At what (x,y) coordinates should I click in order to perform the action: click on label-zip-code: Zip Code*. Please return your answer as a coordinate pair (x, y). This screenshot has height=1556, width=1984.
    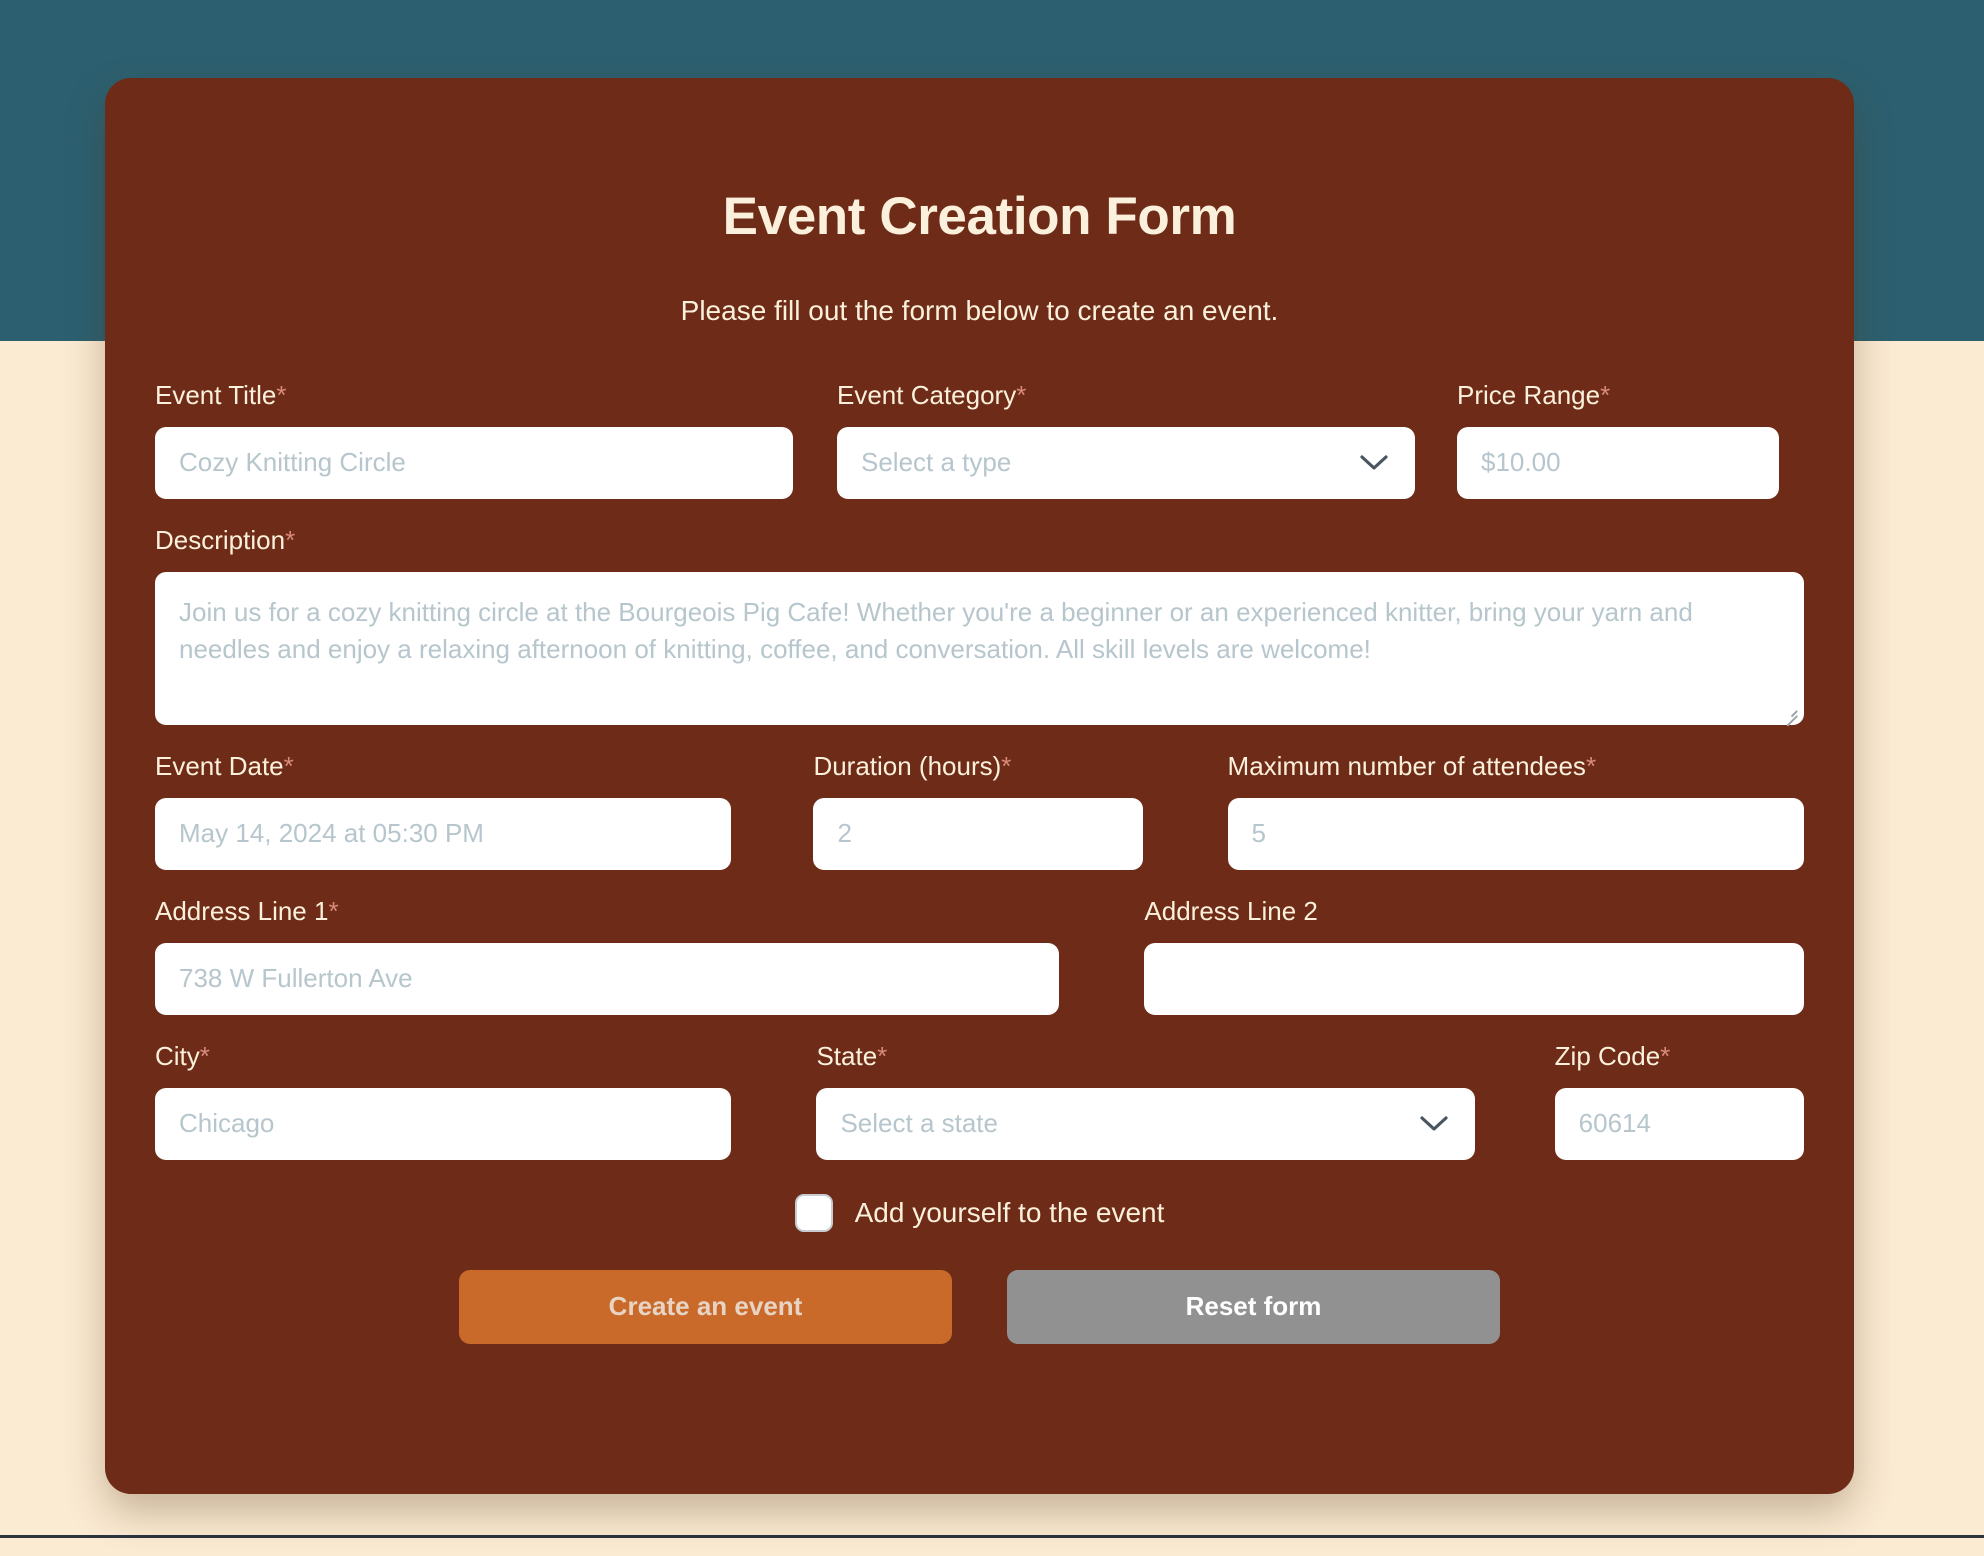
    Looking at the image, I should click on (1612, 1055).